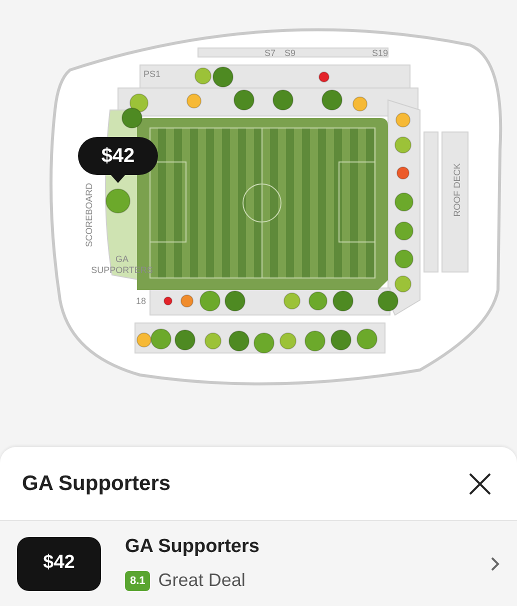  What do you see at coordinates (495, 564) in the screenshot?
I see `chevron-right-icon` at bounding box center [495, 564].